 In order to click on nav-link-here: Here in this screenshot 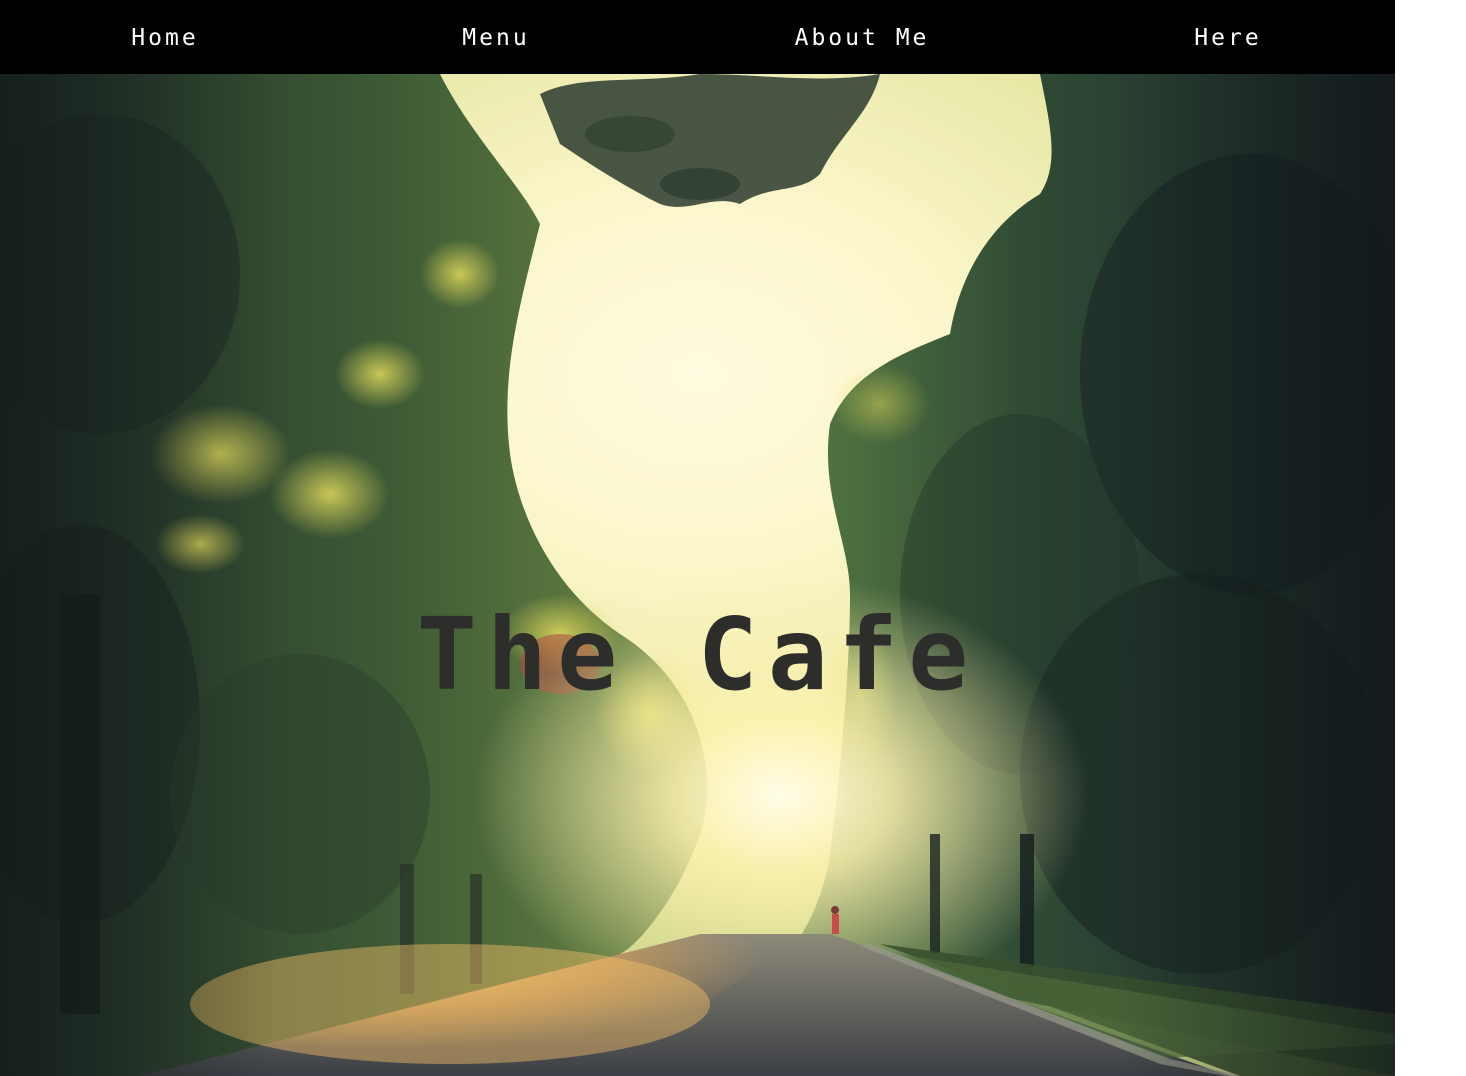, I will do `click(1227, 37)`.